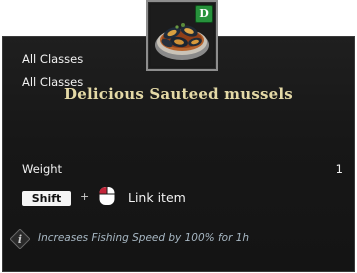 The image size is (357, 273). What do you see at coordinates (107, 196) in the screenshot?
I see `mouse-click-icon` at bounding box center [107, 196].